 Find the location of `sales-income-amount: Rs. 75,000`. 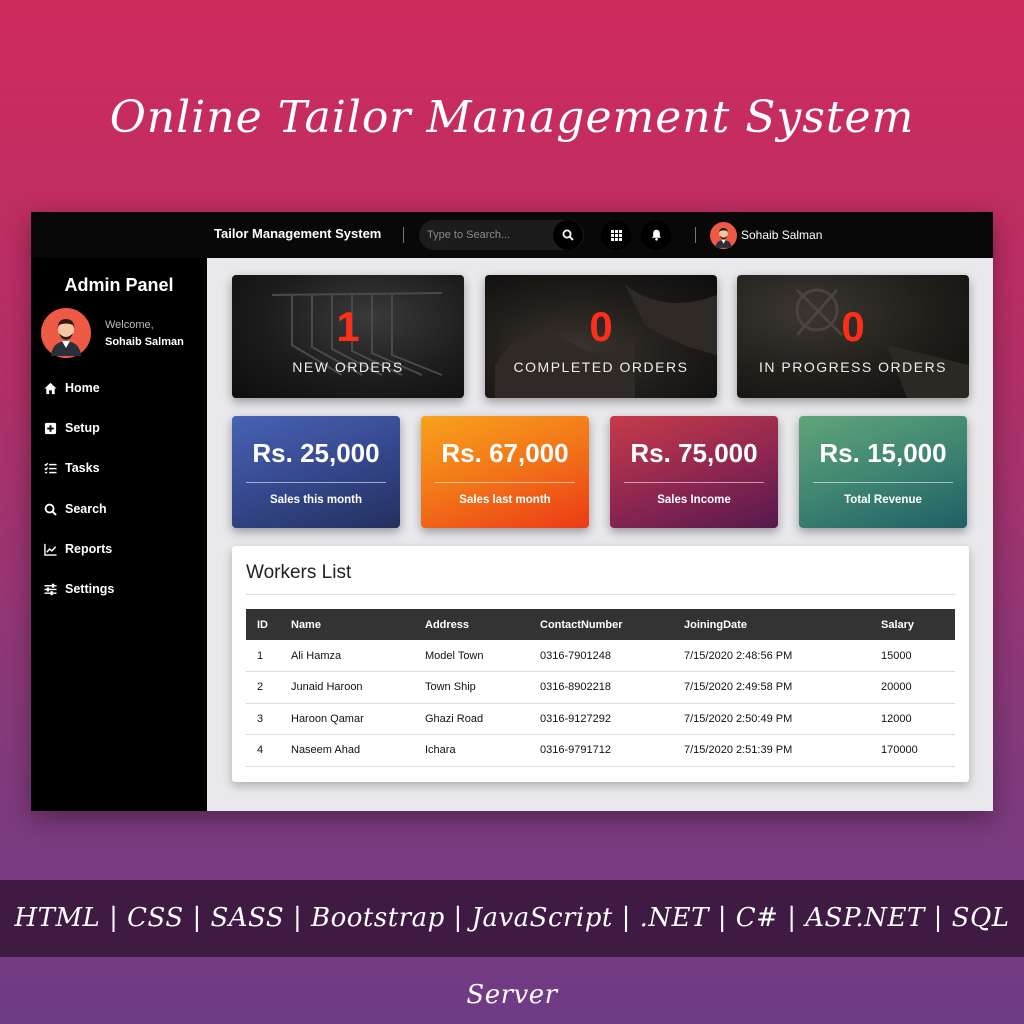

sales-income-amount: Rs. 75,000 is located at coordinates (694, 453).